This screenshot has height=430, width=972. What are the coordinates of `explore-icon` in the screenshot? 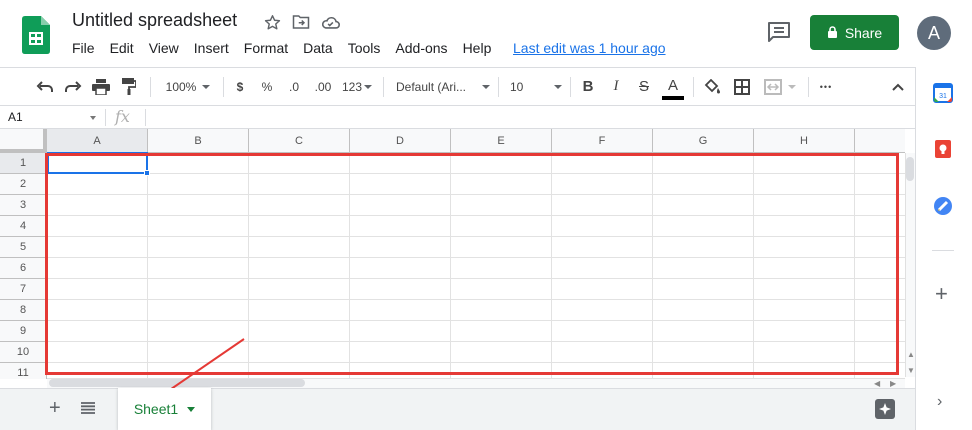 It's located at (885, 409).